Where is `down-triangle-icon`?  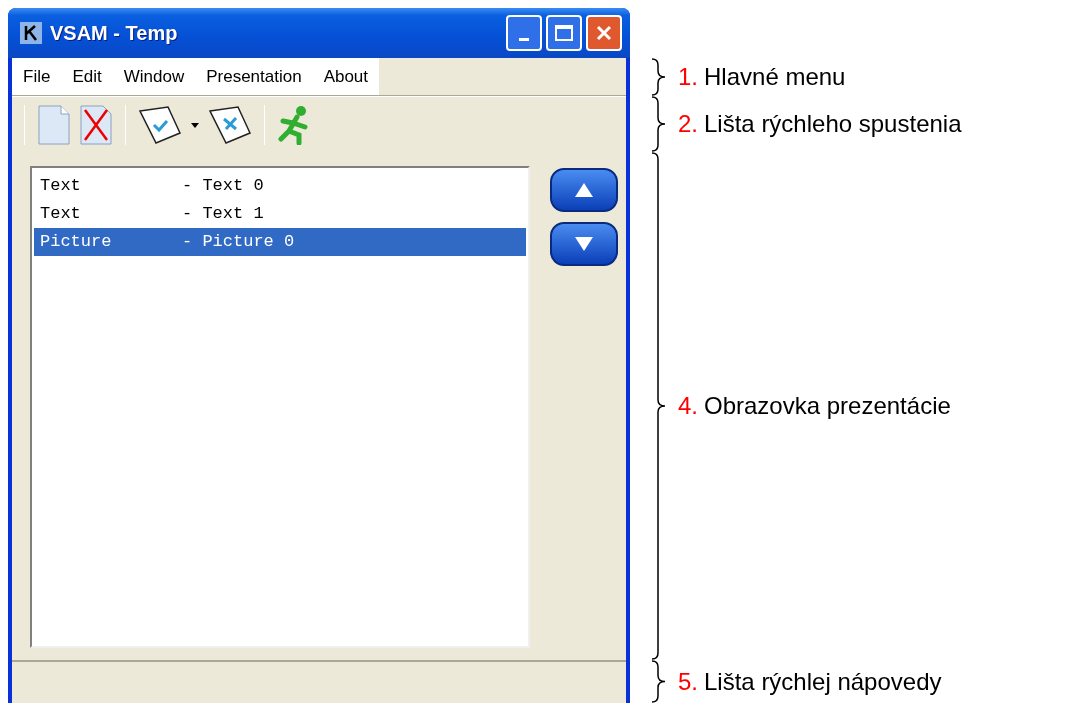
down-triangle-icon is located at coordinates (584, 244).